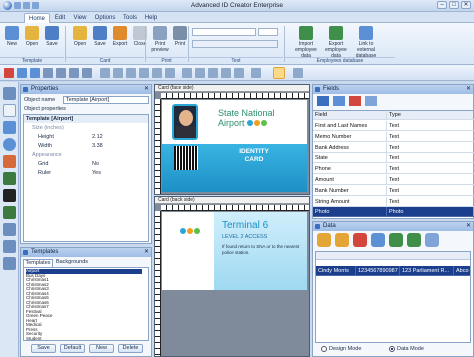 This screenshot has width=474, height=357. What do you see at coordinates (350, 136) in the screenshot?
I see `field-name-cell: Memo Number` at bounding box center [350, 136].